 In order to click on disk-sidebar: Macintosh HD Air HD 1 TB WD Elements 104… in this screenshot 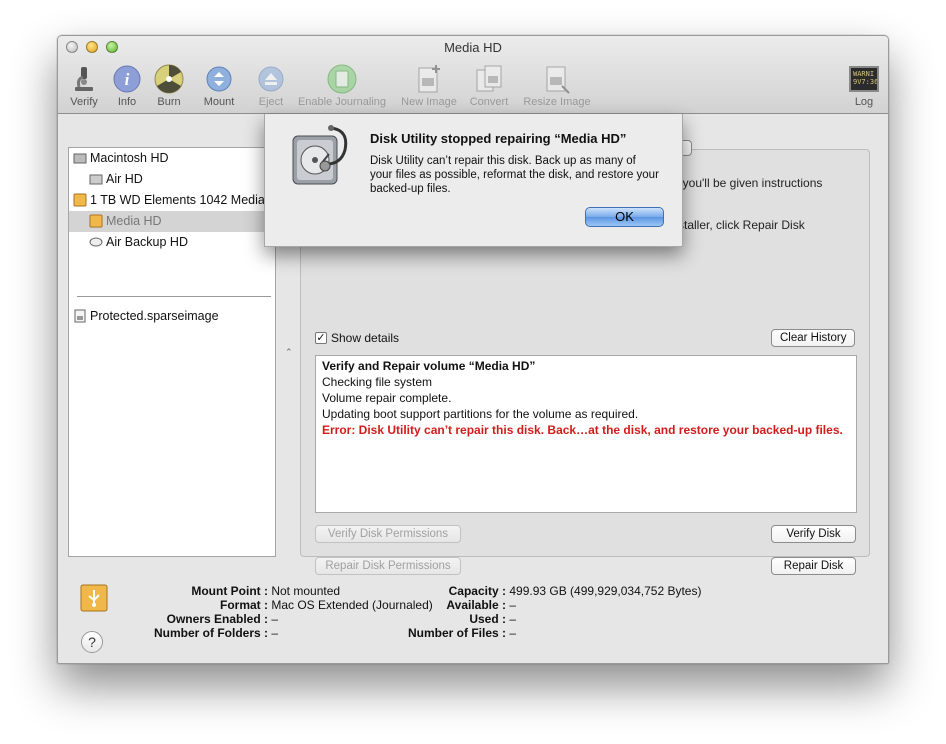, I will do `click(172, 352)`.